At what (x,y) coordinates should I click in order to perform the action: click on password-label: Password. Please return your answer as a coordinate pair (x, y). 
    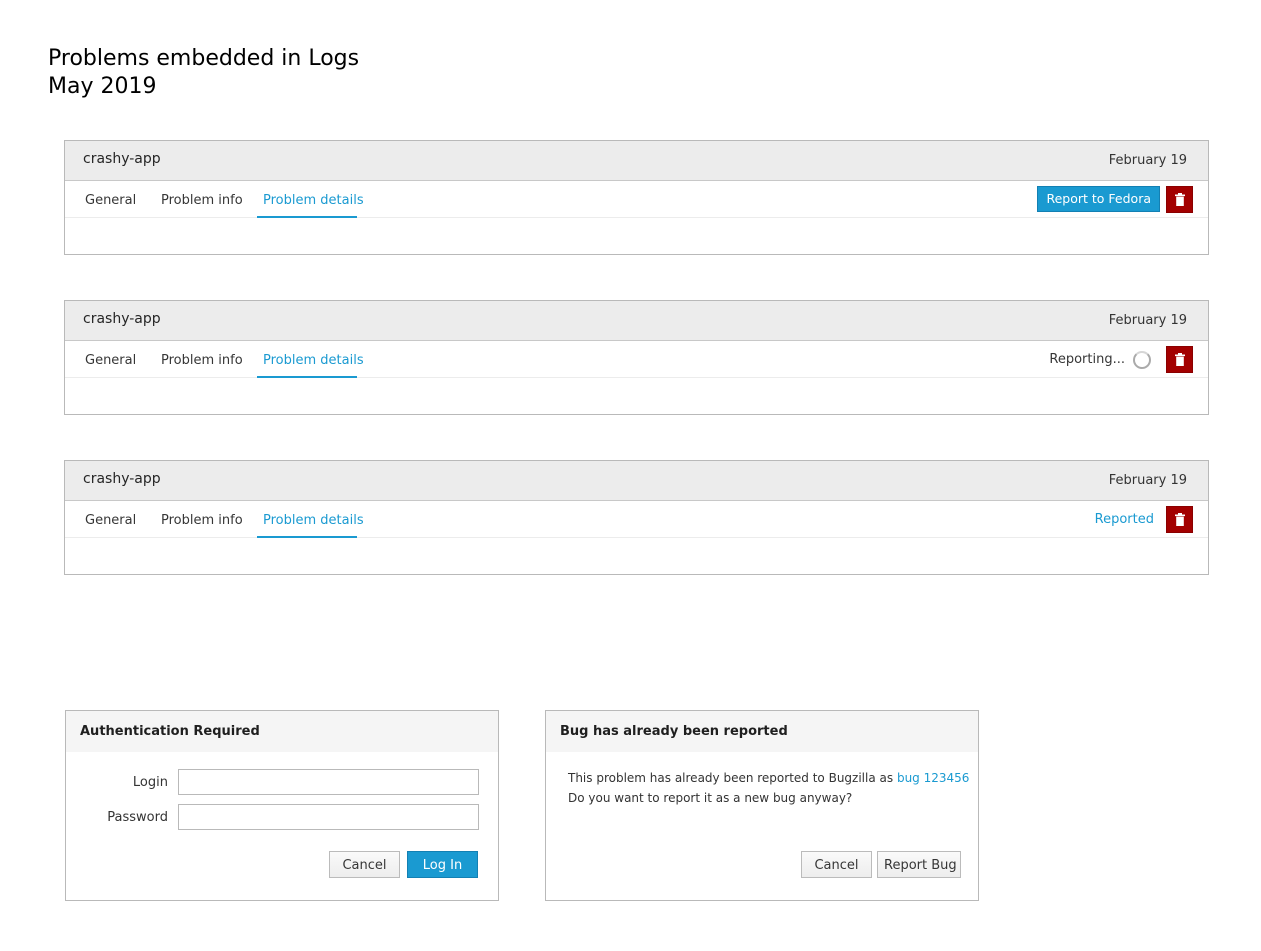
    Looking at the image, I should click on (137, 817).